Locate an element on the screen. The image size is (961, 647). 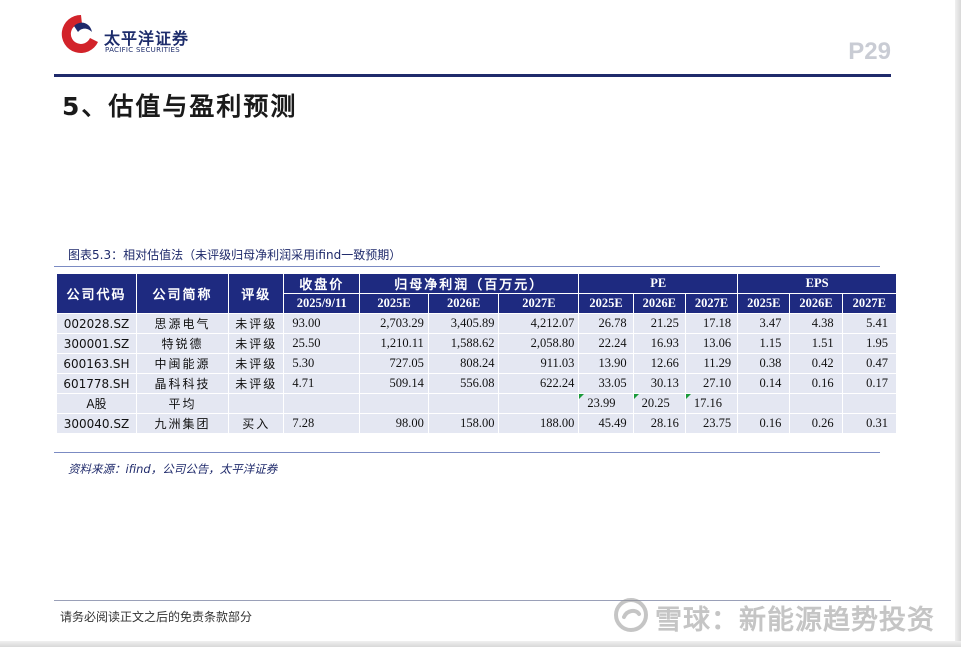
page-number: P29 is located at coordinates (869, 51).